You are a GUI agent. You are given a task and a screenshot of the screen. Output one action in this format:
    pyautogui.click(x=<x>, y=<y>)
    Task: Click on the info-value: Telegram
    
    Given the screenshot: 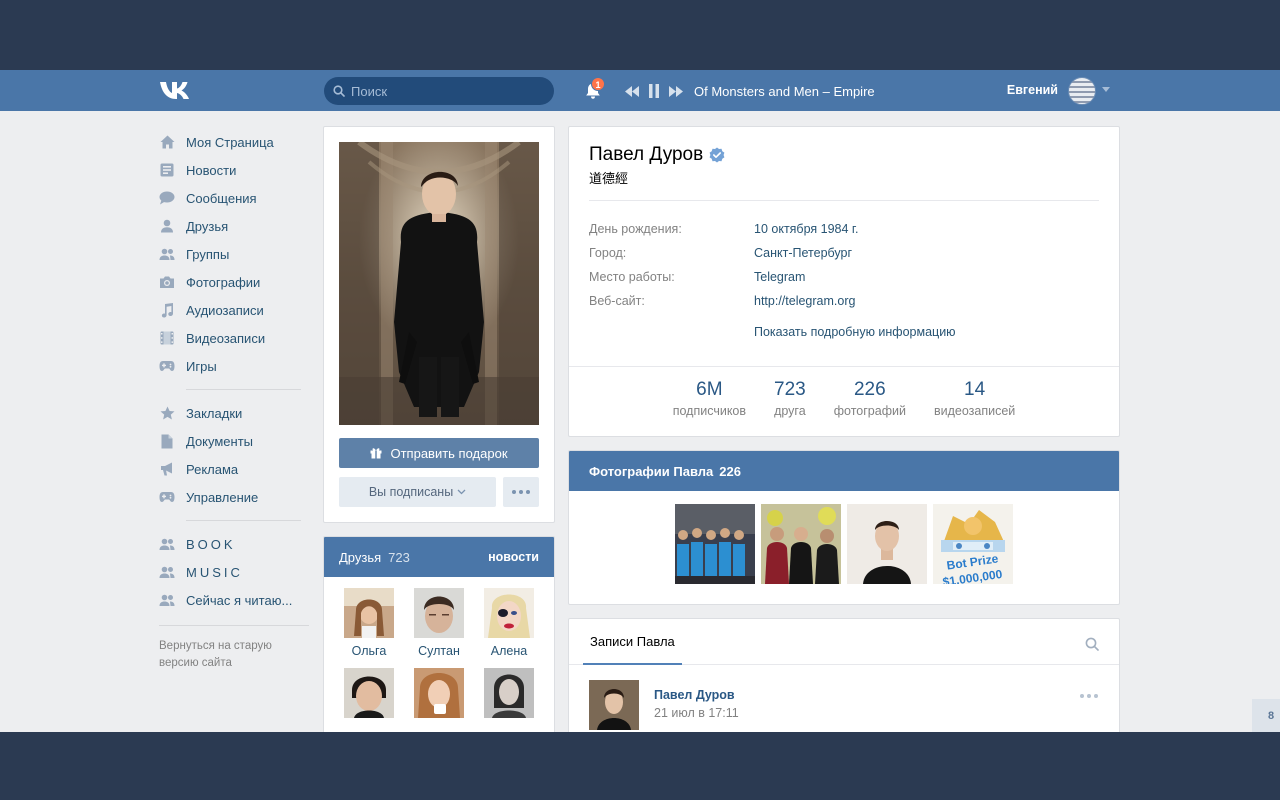 What is the action you would take?
    pyautogui.click(x=779, y=277)
    